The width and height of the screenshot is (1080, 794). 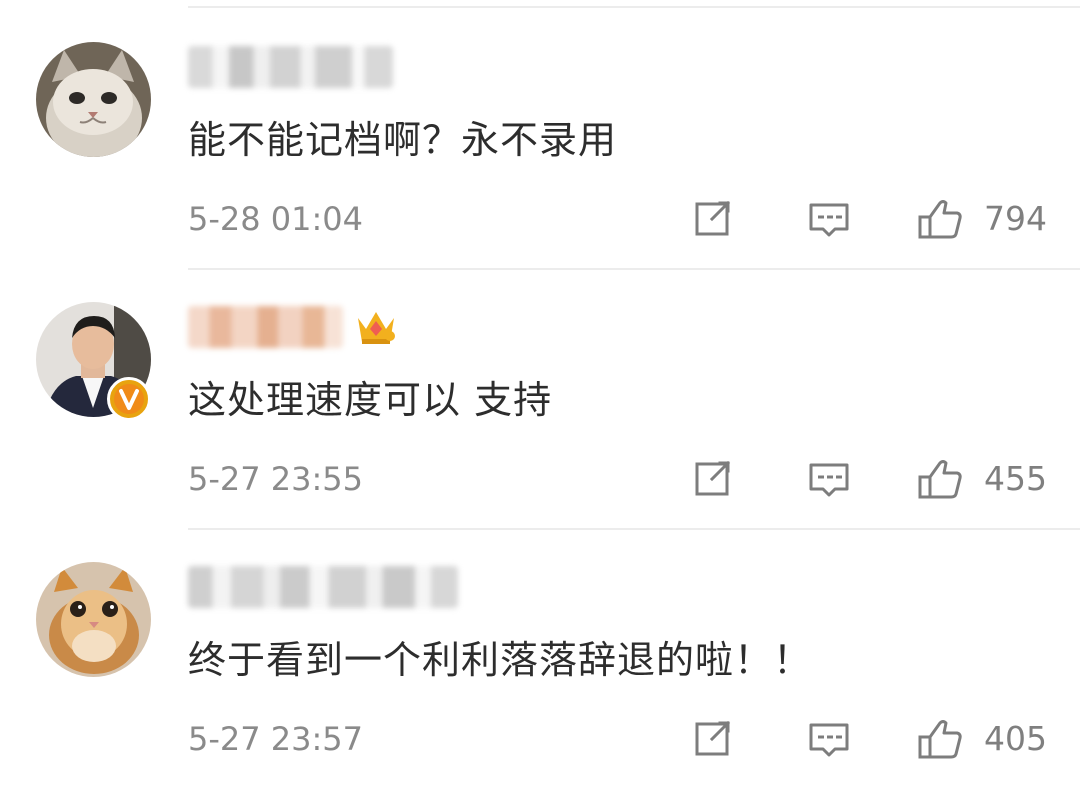 I want to click on comment-text: 终于看到一个利利落落辞退的啦！！, so click(x=500, y=660).